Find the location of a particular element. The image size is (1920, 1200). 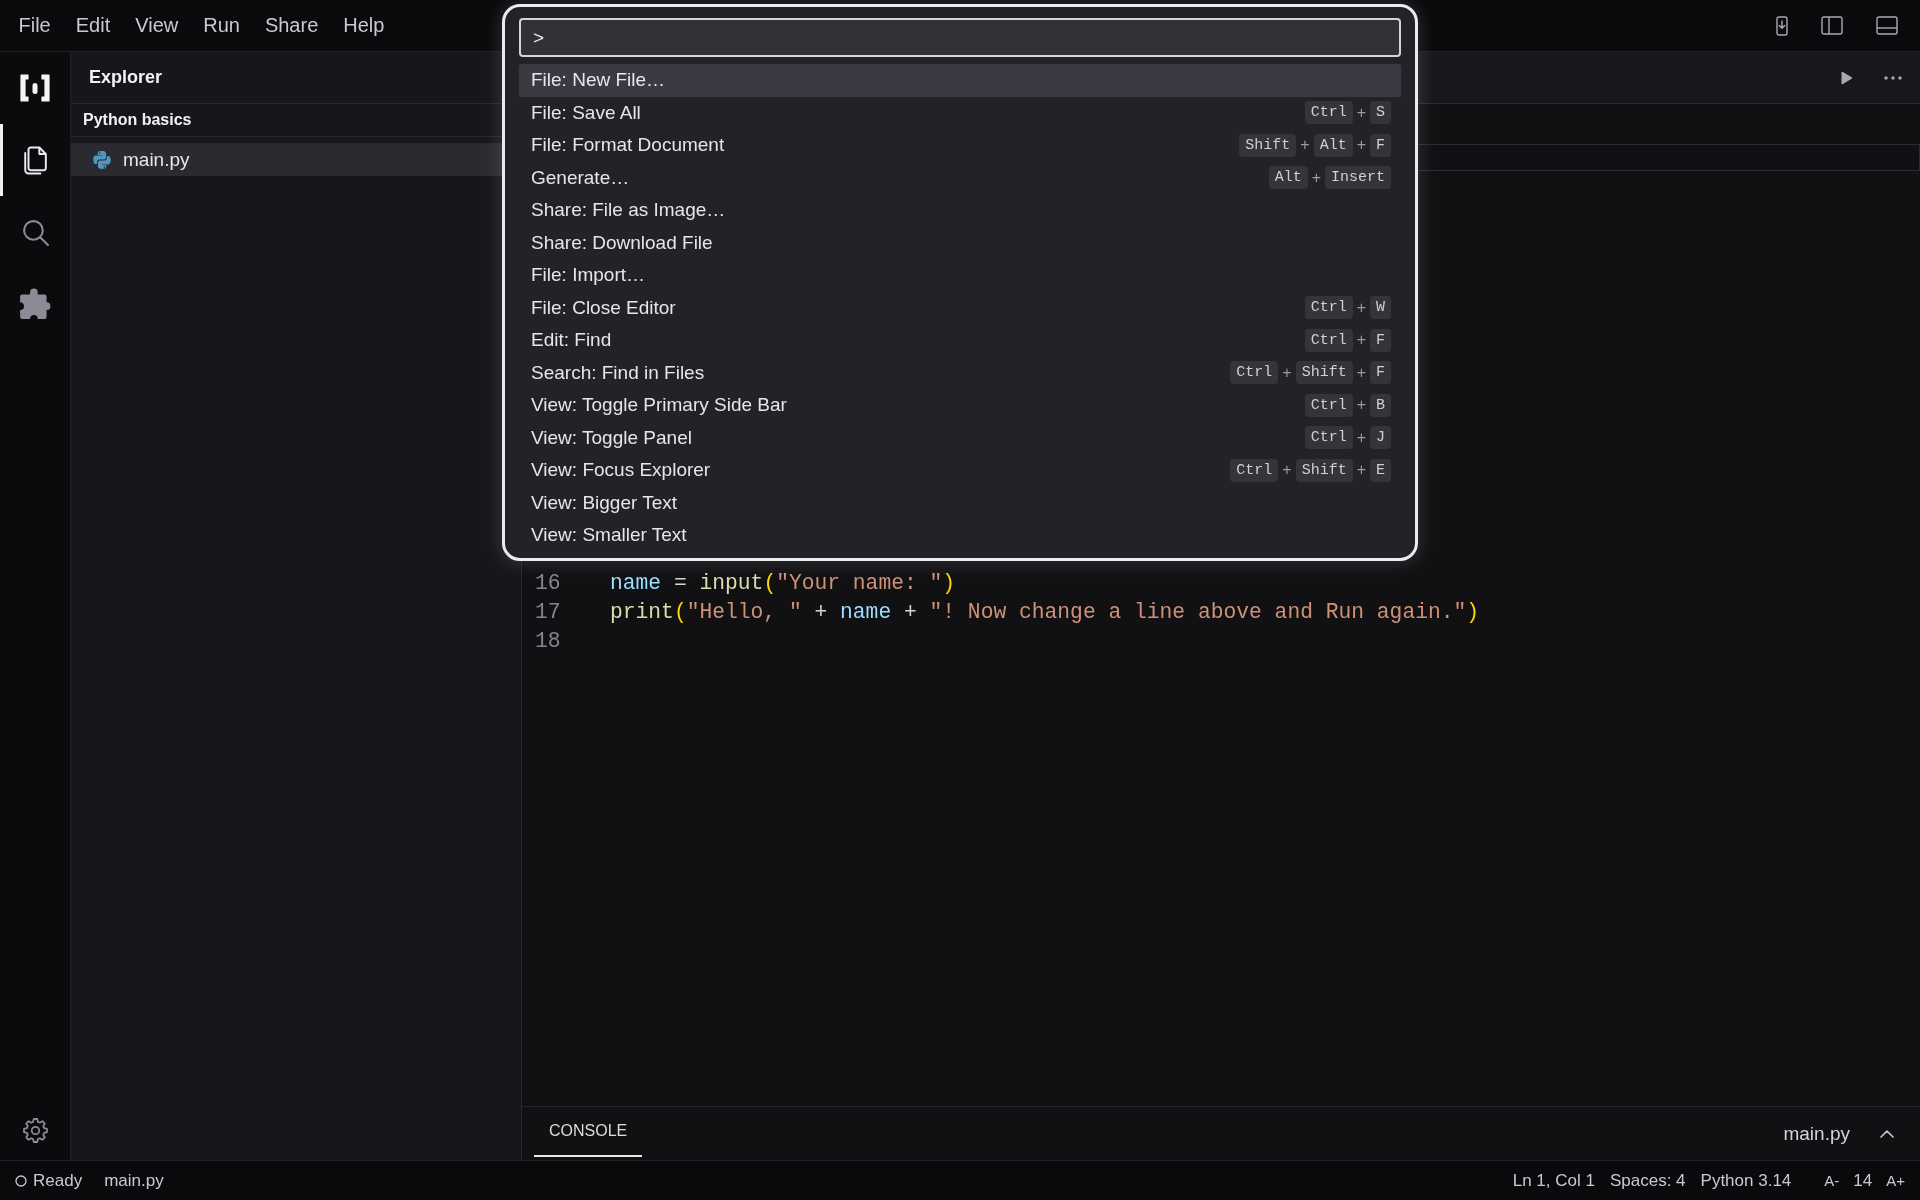

command-input: > is located at coordinates (960, 37).